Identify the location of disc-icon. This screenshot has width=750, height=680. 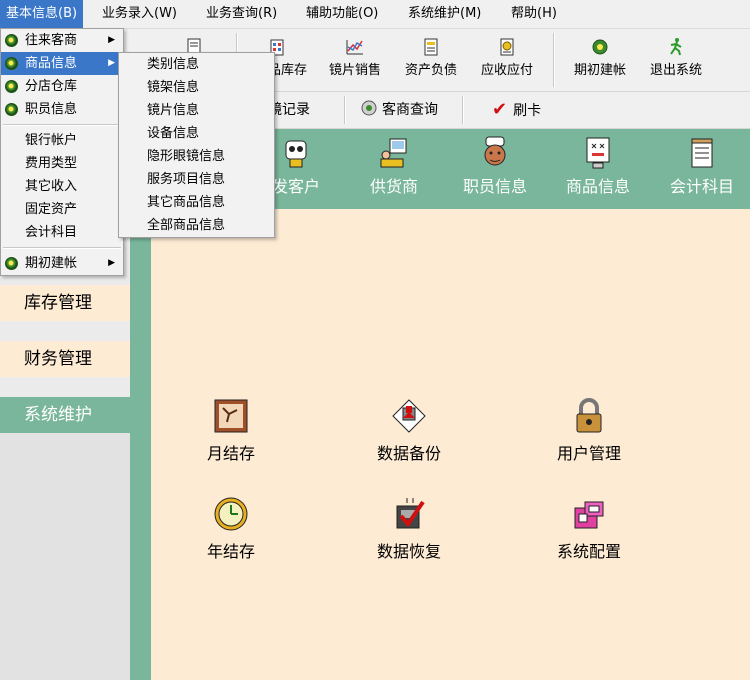
(369, 108).